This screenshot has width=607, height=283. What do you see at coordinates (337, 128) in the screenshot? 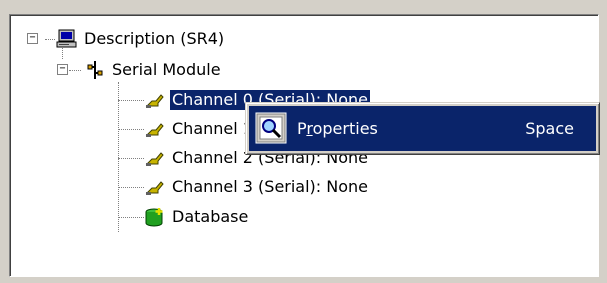
I see `menu-item-label: Properties` at bounding box center [337, 128].